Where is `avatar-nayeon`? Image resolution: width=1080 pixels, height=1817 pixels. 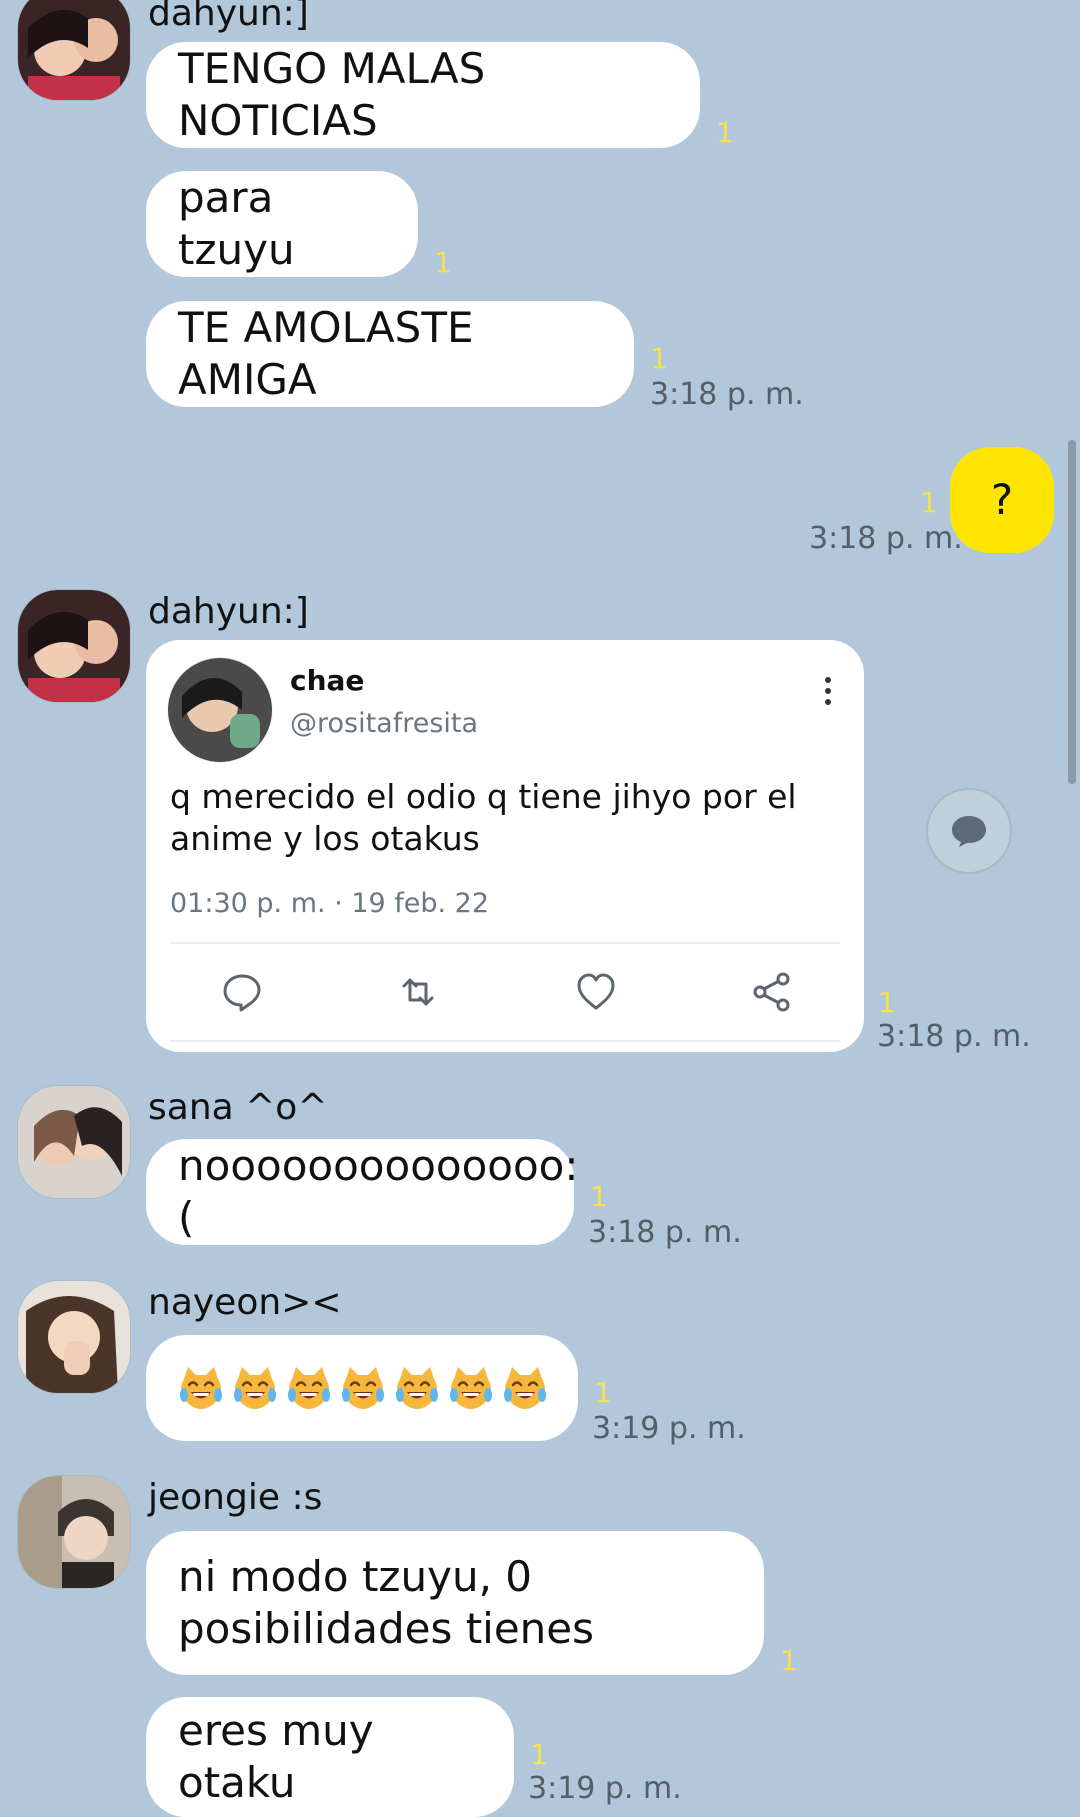
avatar-nayeon is located at coordinates (74, 1337).